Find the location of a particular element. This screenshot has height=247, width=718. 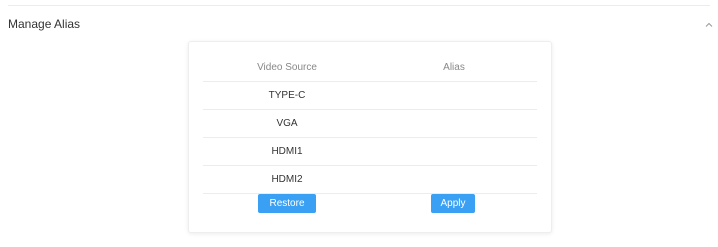

table-header-row: Video Source Alias is located at coordinates (370, 68).